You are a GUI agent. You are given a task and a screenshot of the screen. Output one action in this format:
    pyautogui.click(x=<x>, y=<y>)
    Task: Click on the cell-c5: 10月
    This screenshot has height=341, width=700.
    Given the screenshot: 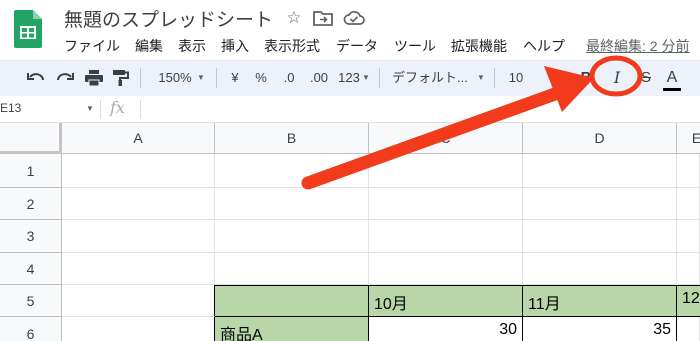 What is the action you would take?
    pyautogui.click(x=446, y=301)
    